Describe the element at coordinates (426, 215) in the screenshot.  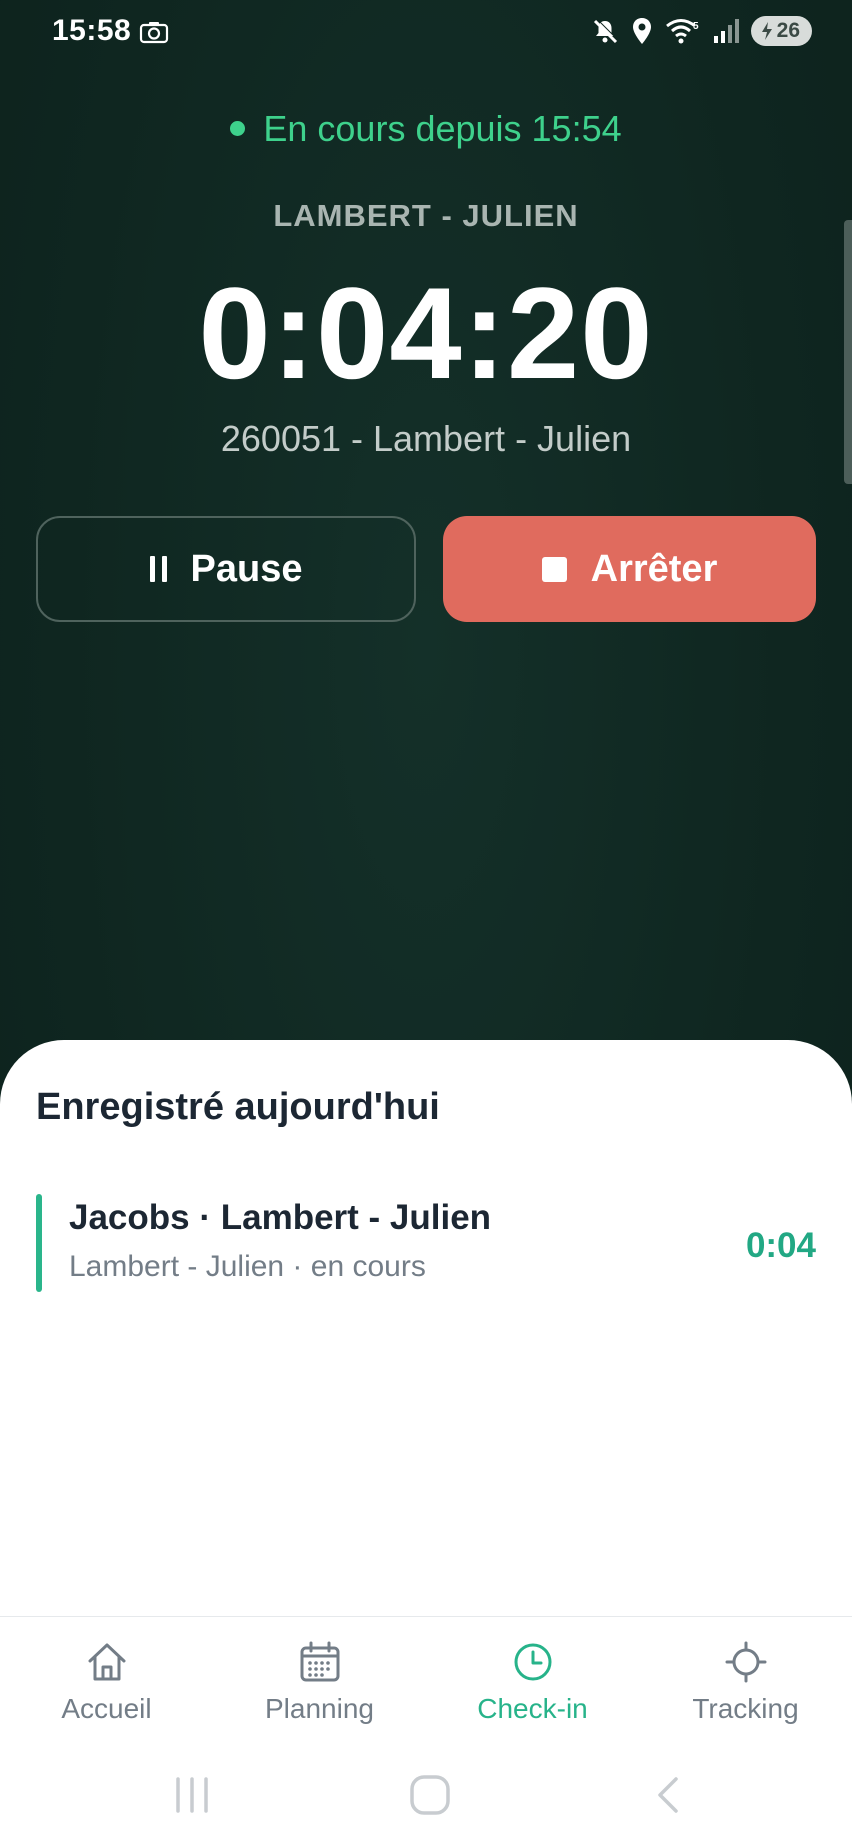
I see `client-name: LAMBERT - JULIEN` at that location.